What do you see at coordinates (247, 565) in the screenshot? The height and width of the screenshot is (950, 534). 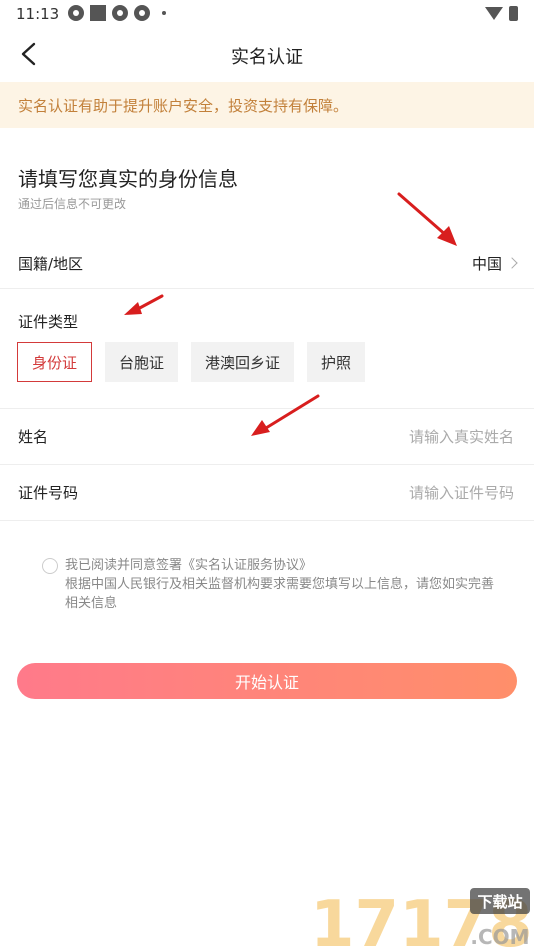 I see `agreement-link: 《实名认证服务协议》` at bounding box center [247, 565].